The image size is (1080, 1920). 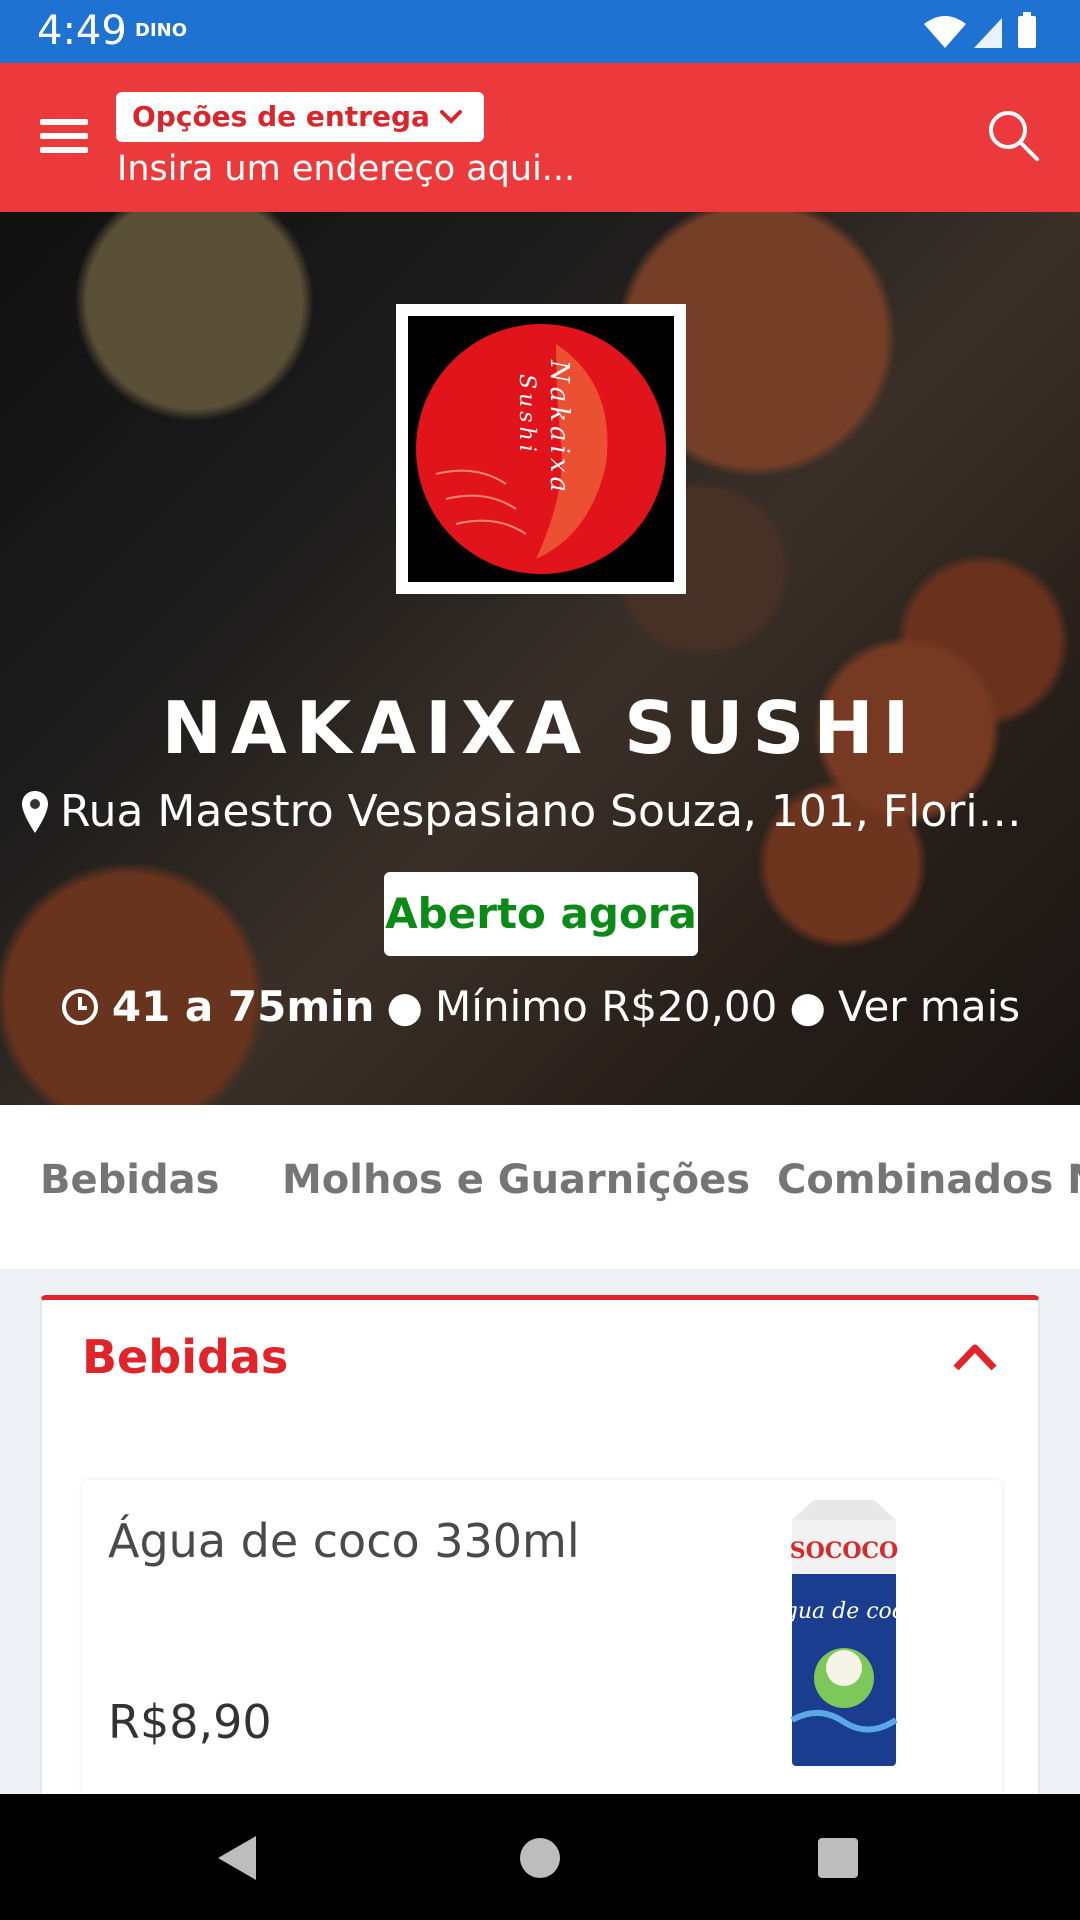 What do you see at coordinates (928, 1180) in the screenshot?
I see `tab-combinados: Combinados Na` at bounding box center [928, 1180].